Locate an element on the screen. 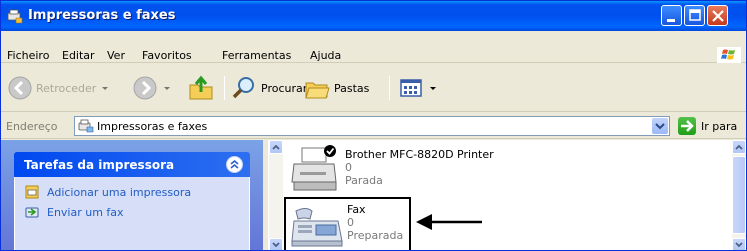  up-folder-button is located at coordinates (201, 88).